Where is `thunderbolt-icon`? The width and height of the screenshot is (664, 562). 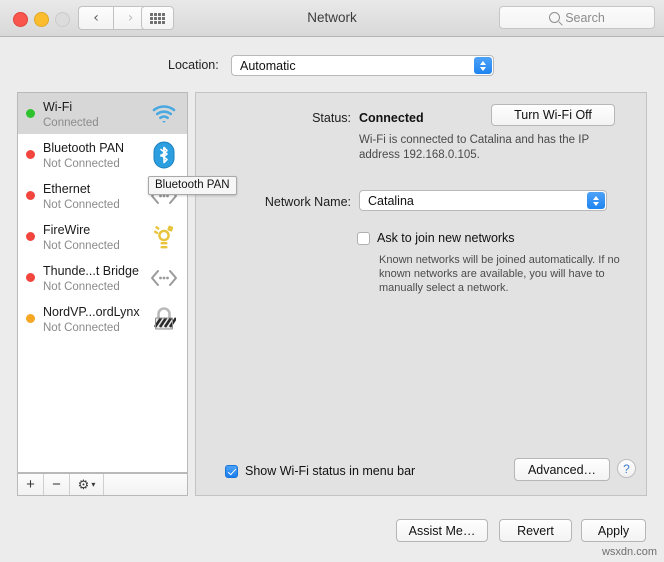
thunderbolt-icon is located at coordinates (164, 278).